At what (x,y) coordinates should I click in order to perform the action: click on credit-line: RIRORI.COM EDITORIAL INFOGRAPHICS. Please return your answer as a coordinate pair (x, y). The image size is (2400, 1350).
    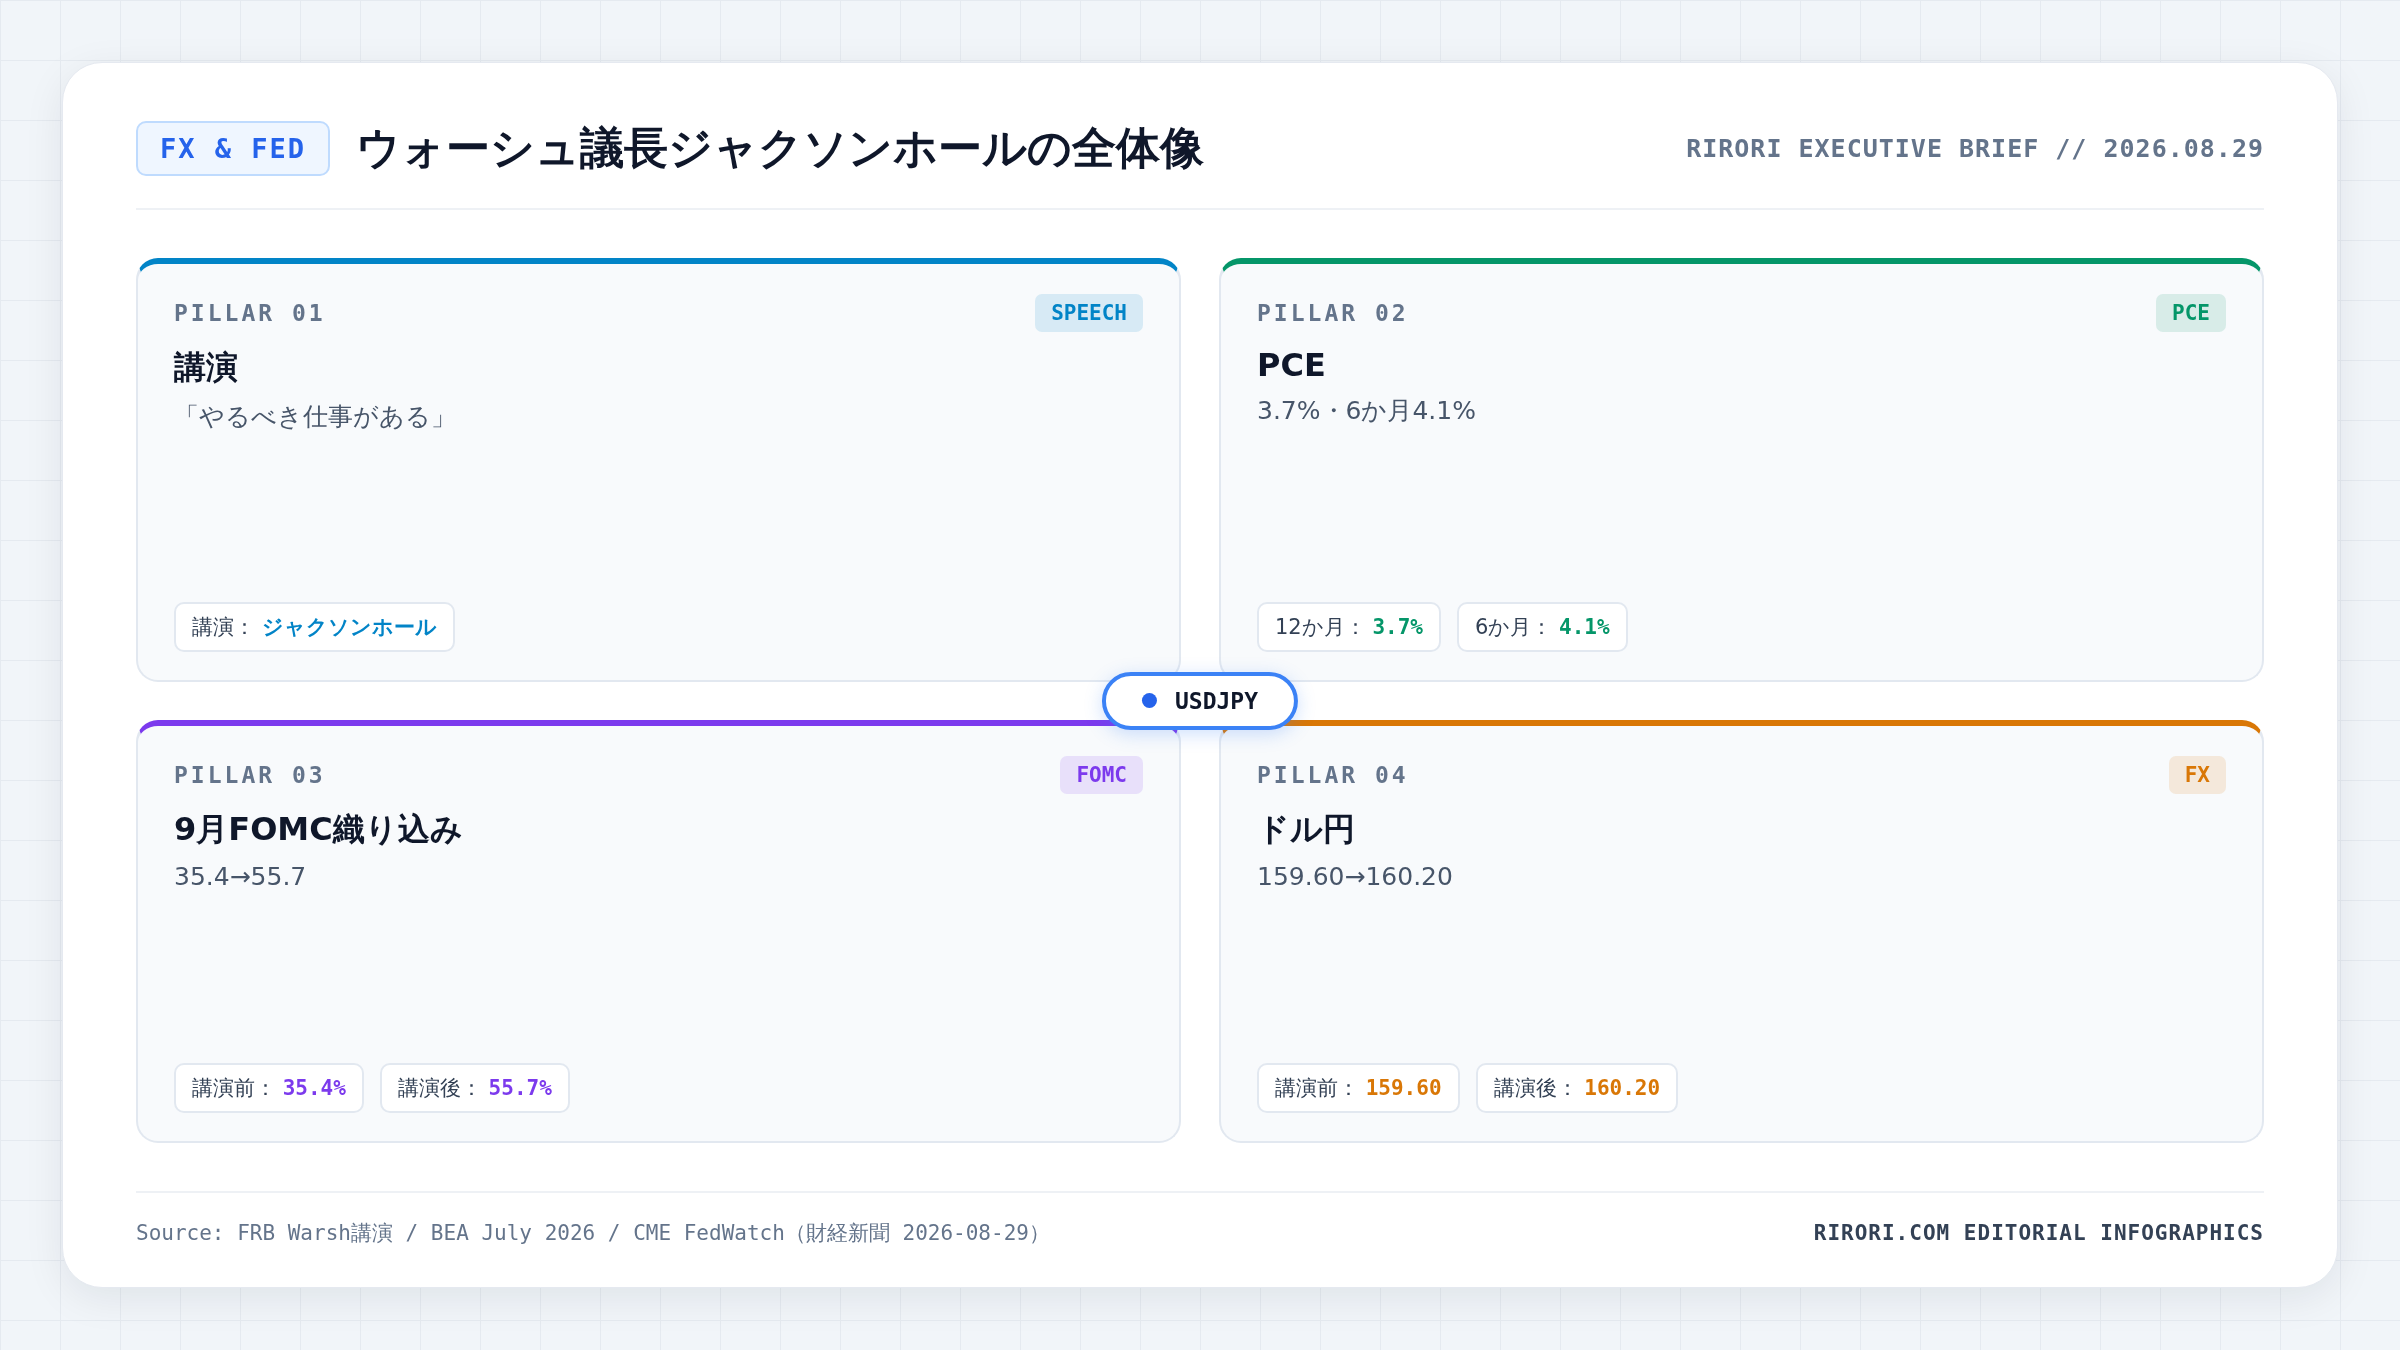
    Looking at the image, I should click on (2038, 1233).